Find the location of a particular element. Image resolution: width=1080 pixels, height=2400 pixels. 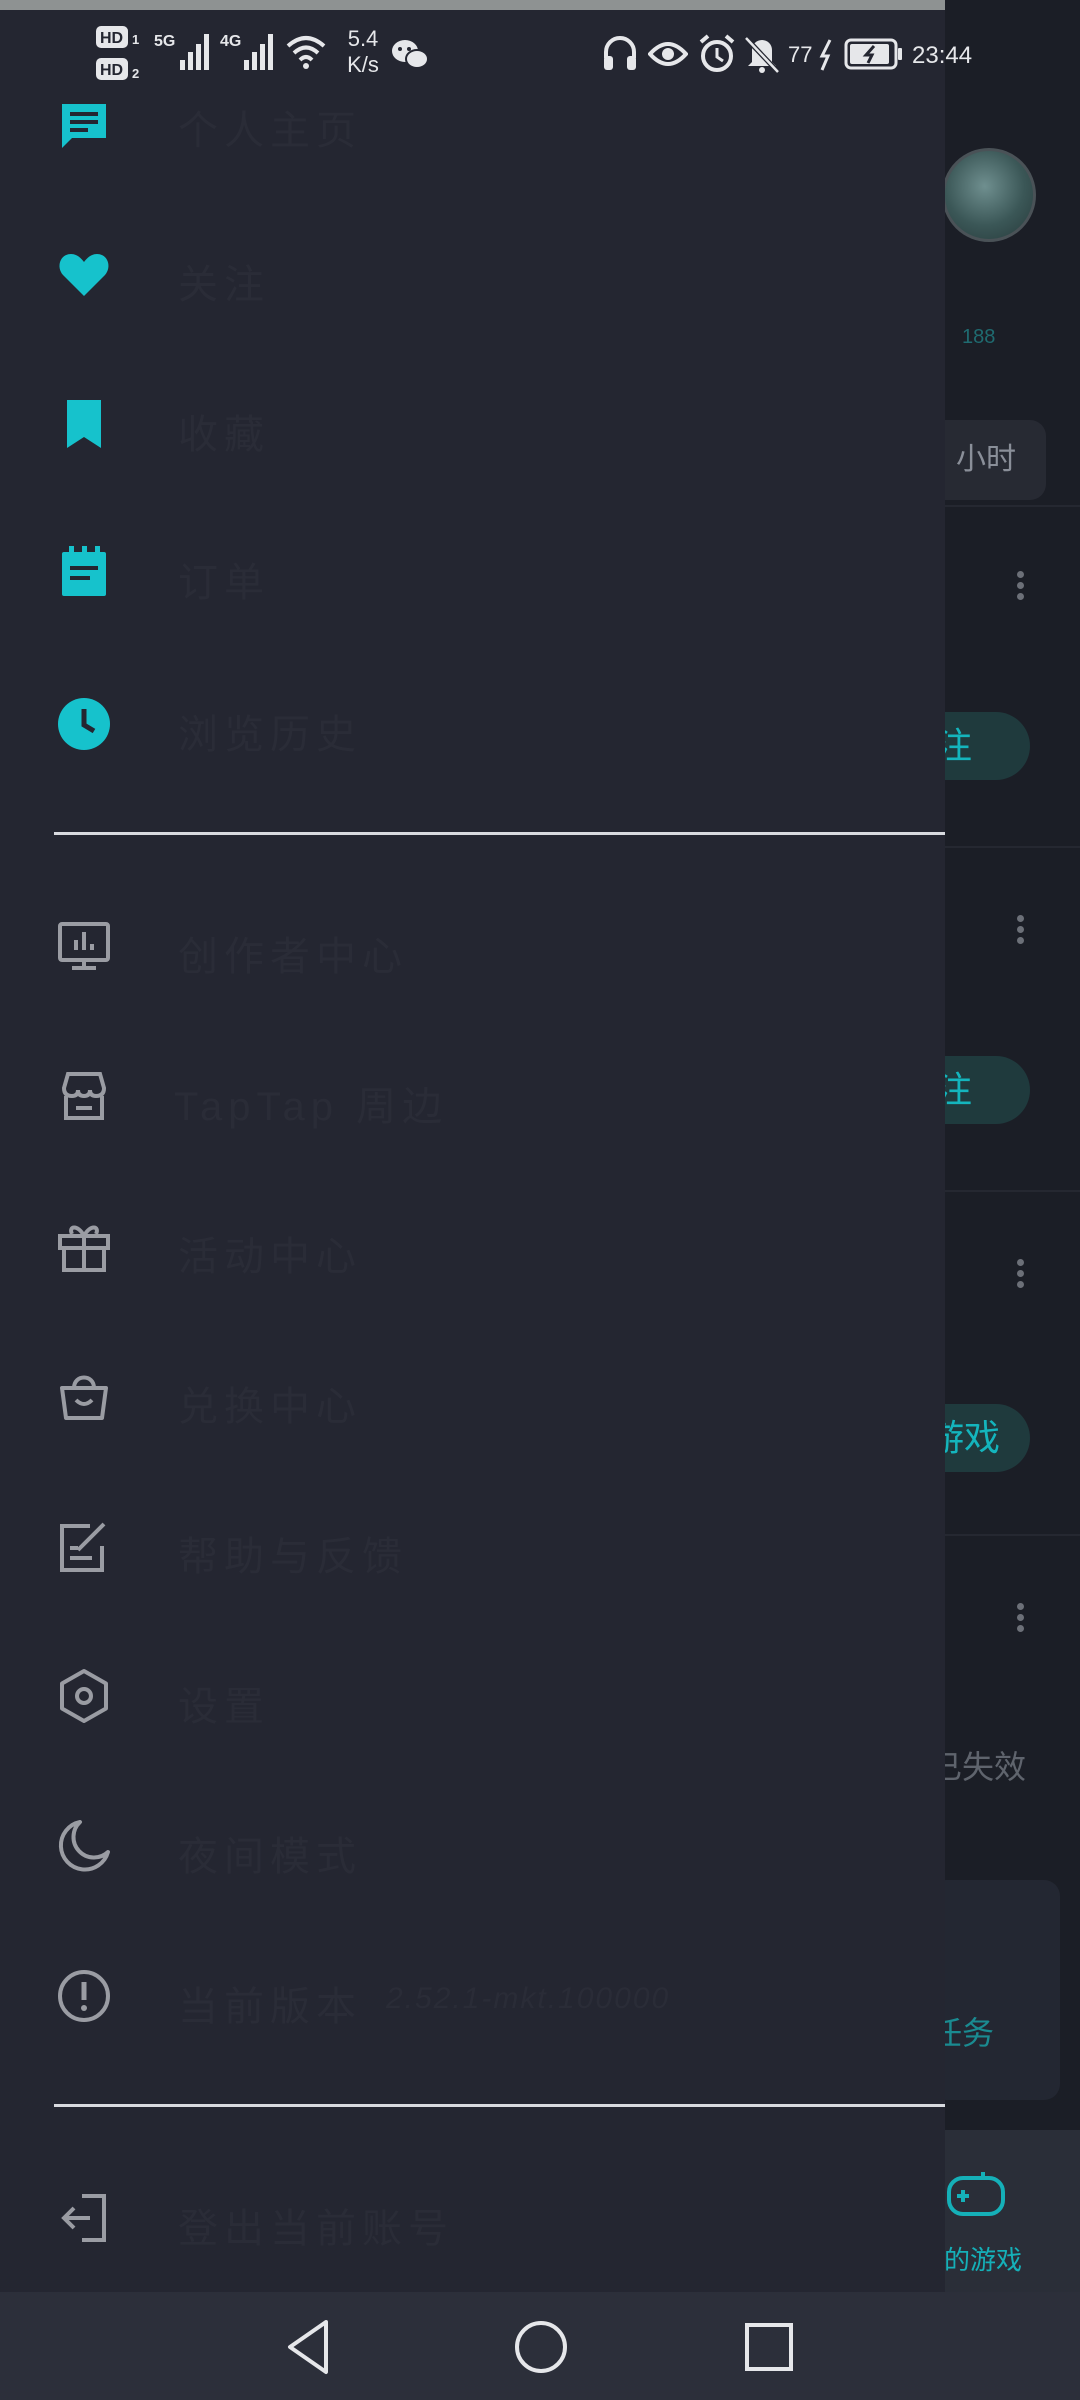

menu-item-favorites: 收藏 is located at coordinates (472, 422).